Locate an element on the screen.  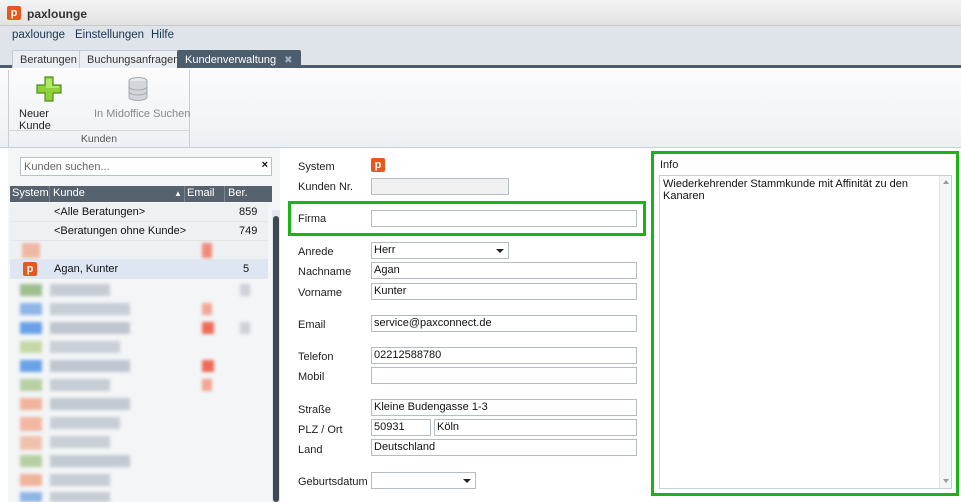
row-kunde: <Alle Beratungen> is located at coordinates (100, 212).